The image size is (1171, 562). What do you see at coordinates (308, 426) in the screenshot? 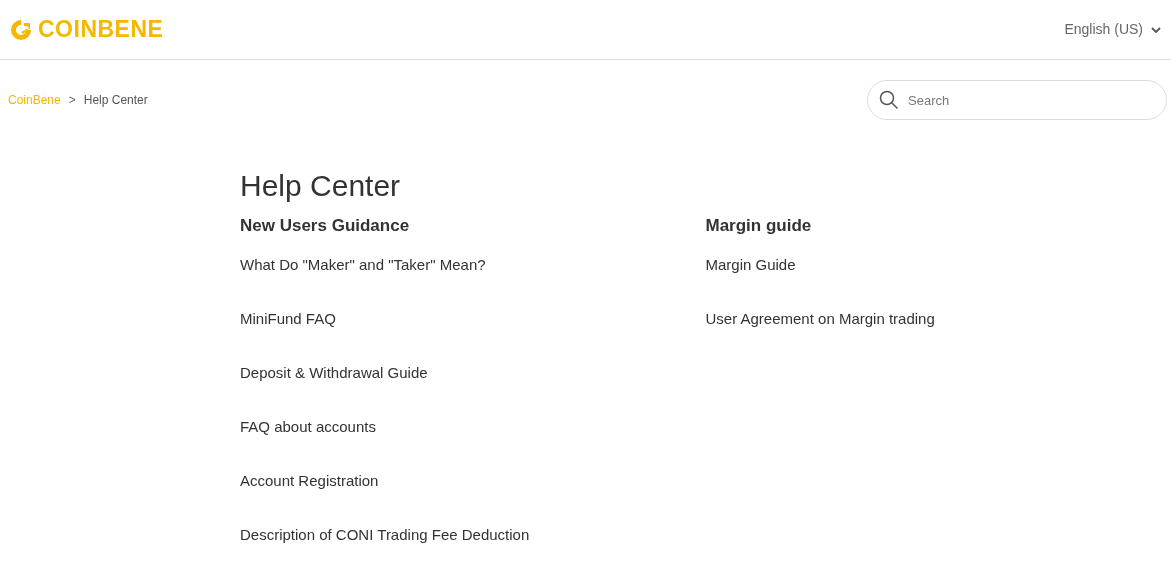
I see `article-link: FAQ about accounts` at bounding box center [308, 426].